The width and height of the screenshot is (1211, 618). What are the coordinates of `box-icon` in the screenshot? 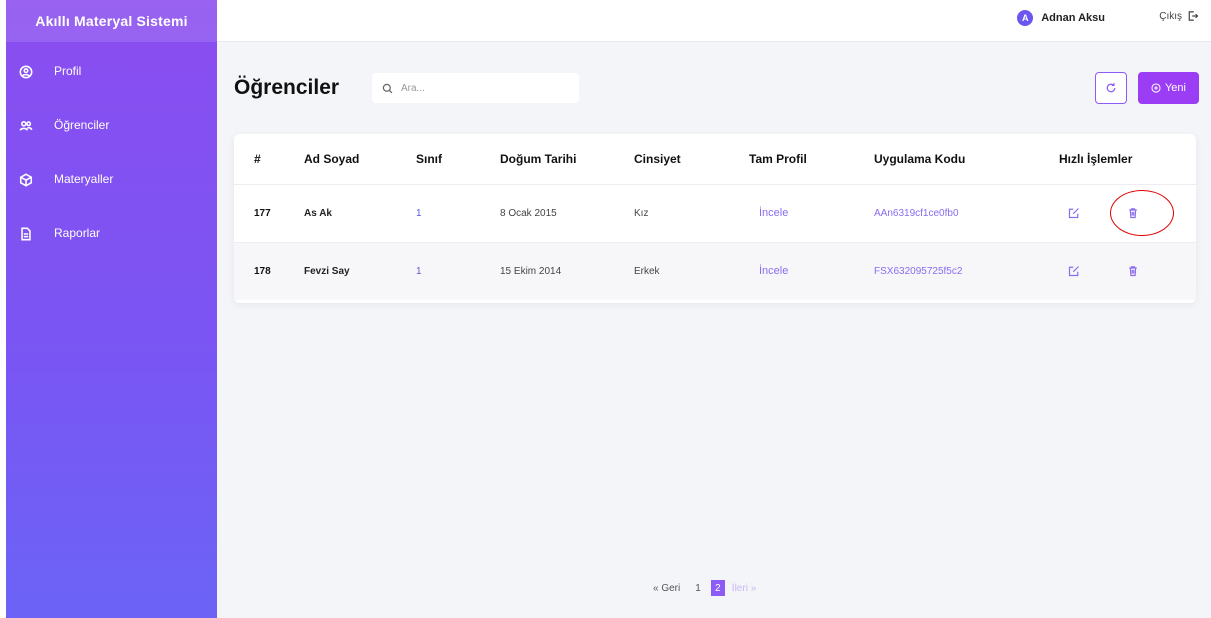 It's located at (26, 180).